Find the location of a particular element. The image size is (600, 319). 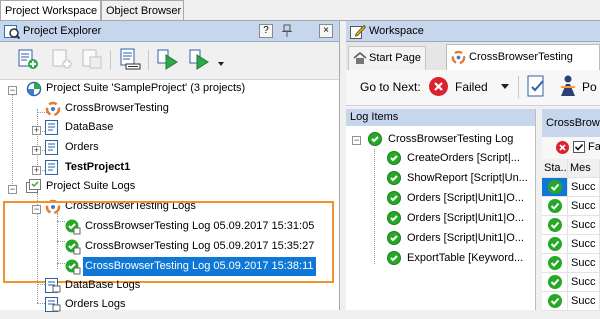

column-header-message: Mes is located at coordinates (584, 168).